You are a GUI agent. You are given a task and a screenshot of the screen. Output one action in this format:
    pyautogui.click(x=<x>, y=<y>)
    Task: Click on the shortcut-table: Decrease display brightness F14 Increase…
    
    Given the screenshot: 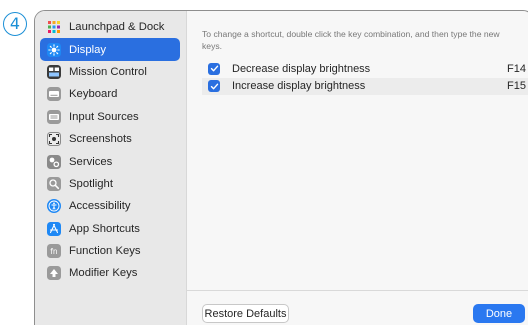 What is the action you would take?
    pyautogui.click(x=365, y=77)
    